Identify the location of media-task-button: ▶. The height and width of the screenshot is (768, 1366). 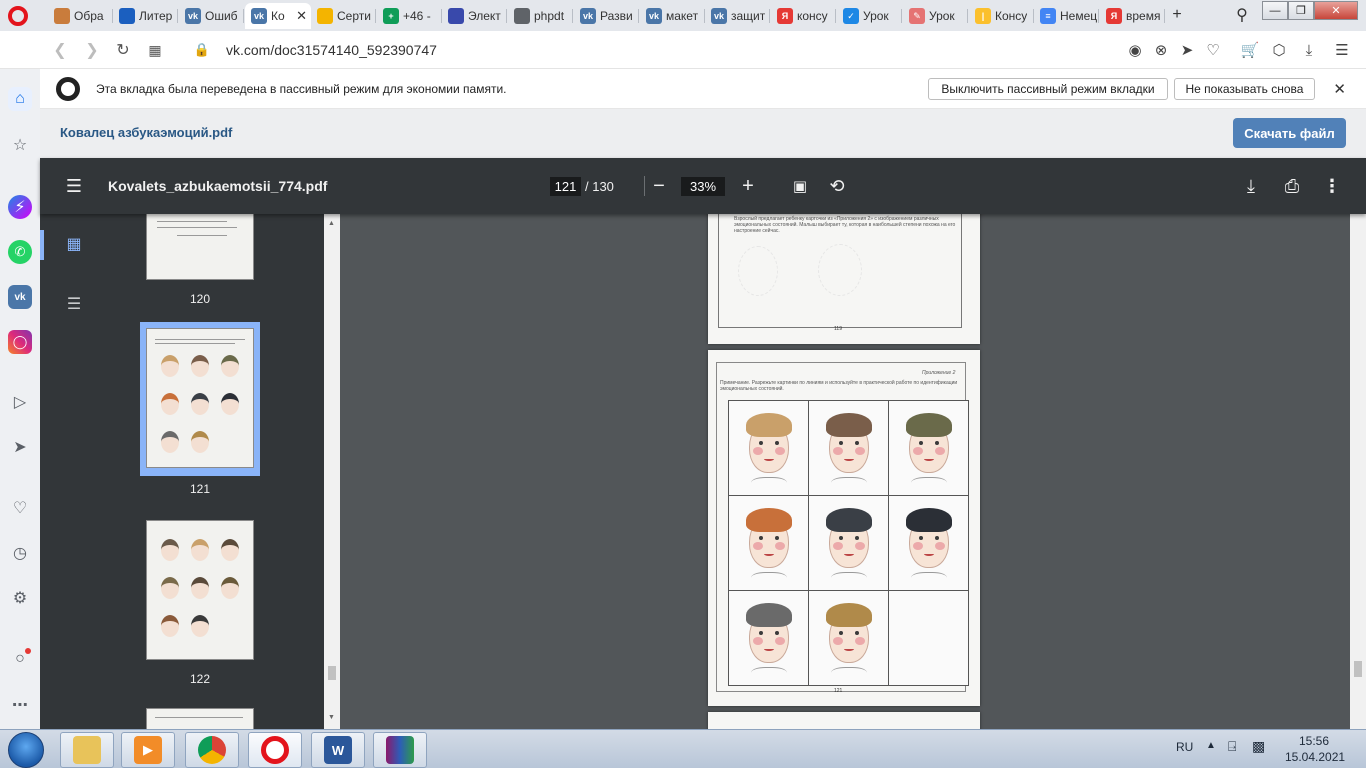
(148, 750).